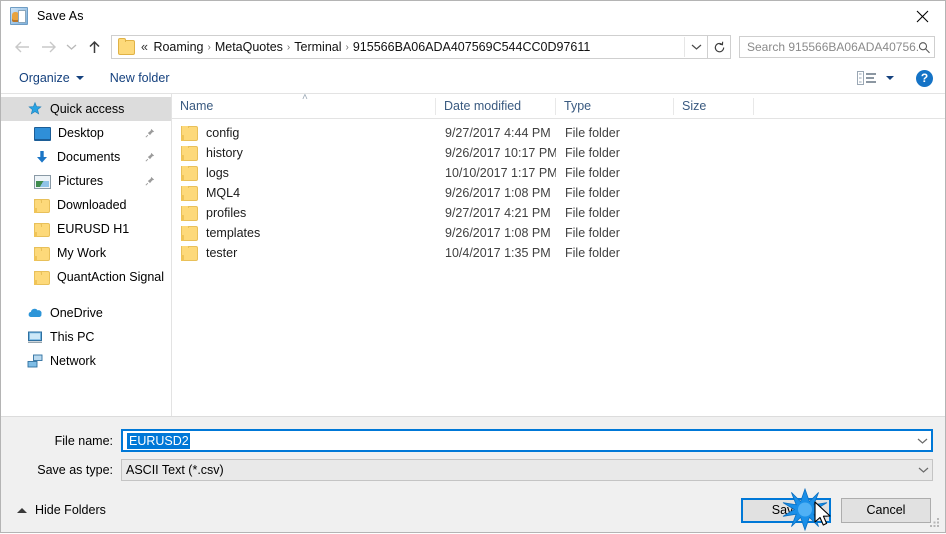 The image size is (946, 534). I want to click on desktop-icon, so click(42, 134).